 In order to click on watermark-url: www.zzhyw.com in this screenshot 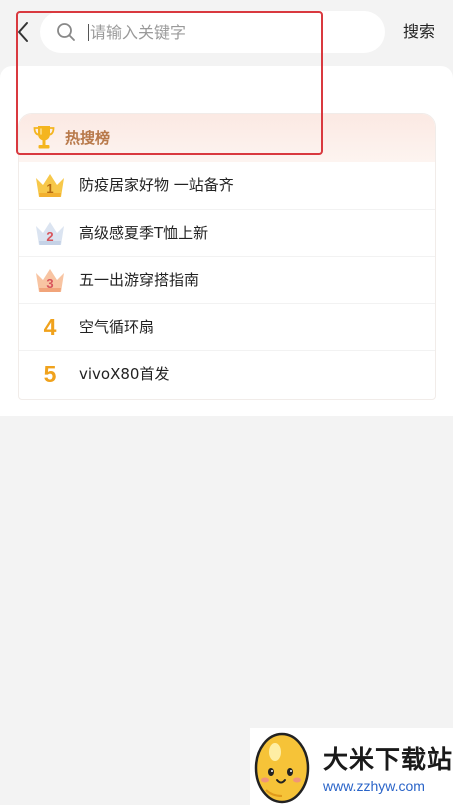, I will do `click(374, 786)`.